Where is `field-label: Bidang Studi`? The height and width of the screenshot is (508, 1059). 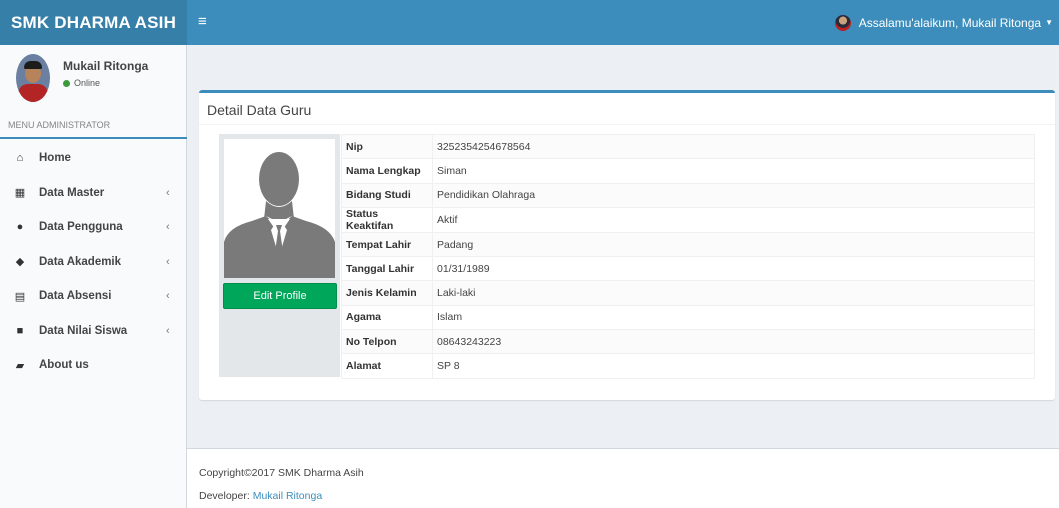 field-label: Bidang Studi is located at coordinates (387, 195).